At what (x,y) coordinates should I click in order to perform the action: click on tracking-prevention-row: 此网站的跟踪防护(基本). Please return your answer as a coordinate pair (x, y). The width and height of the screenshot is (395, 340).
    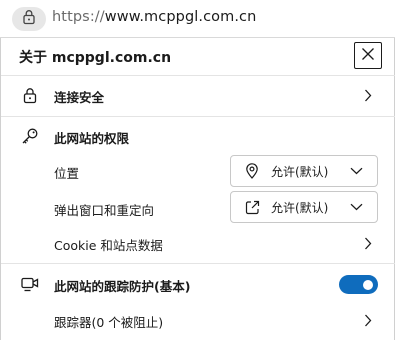
    Looking at the image, I should click on (198, 284).